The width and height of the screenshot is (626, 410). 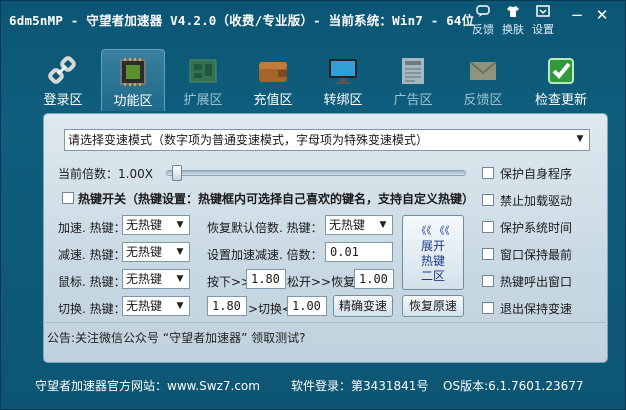 What do you see at coordinates (536, 282) in the screenshot?
I see `hotkey-show-window-label: 热键呼出窗口` at bounding box center [536, 282].